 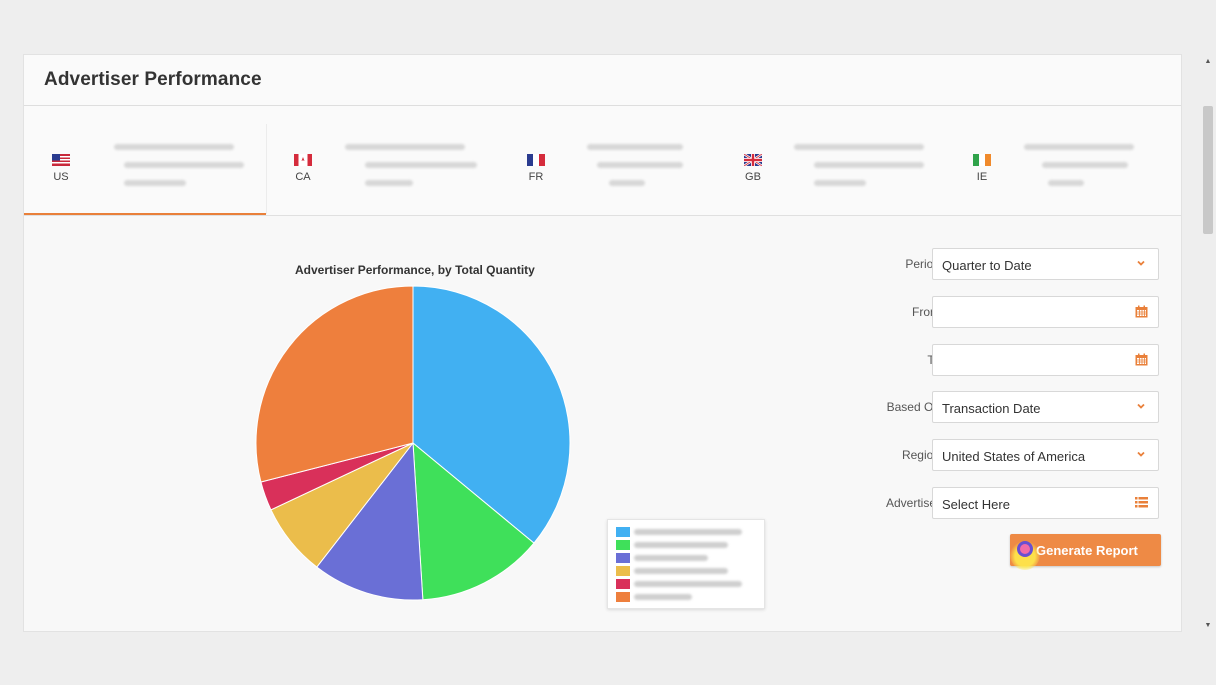 What do you see at coordinates (1045, 407) in the screenshot?
I see `based-on-select: Transaction Date` at bounding box center [1045, 407].